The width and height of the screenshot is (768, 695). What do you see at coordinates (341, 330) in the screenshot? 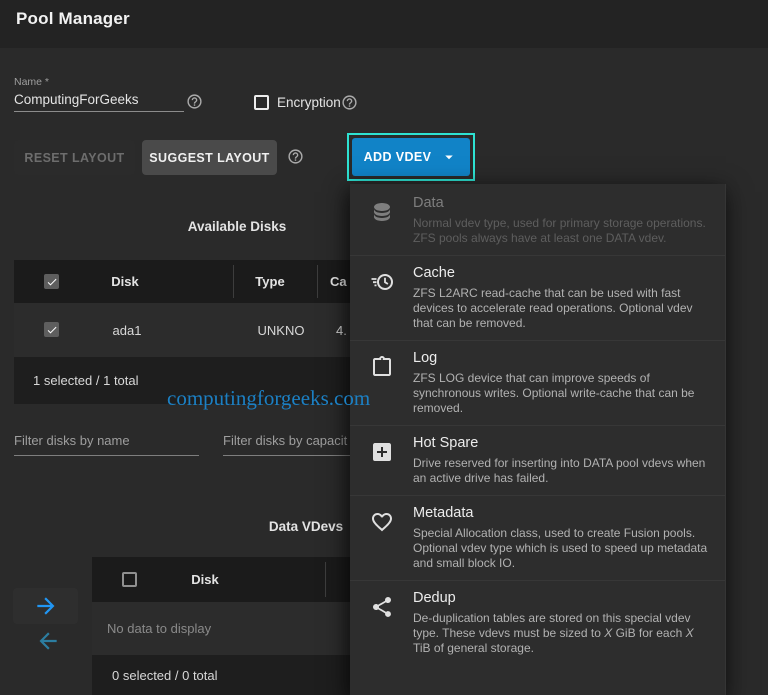
I see `cell-capacity: 4.` at bounding box center [341, 330].